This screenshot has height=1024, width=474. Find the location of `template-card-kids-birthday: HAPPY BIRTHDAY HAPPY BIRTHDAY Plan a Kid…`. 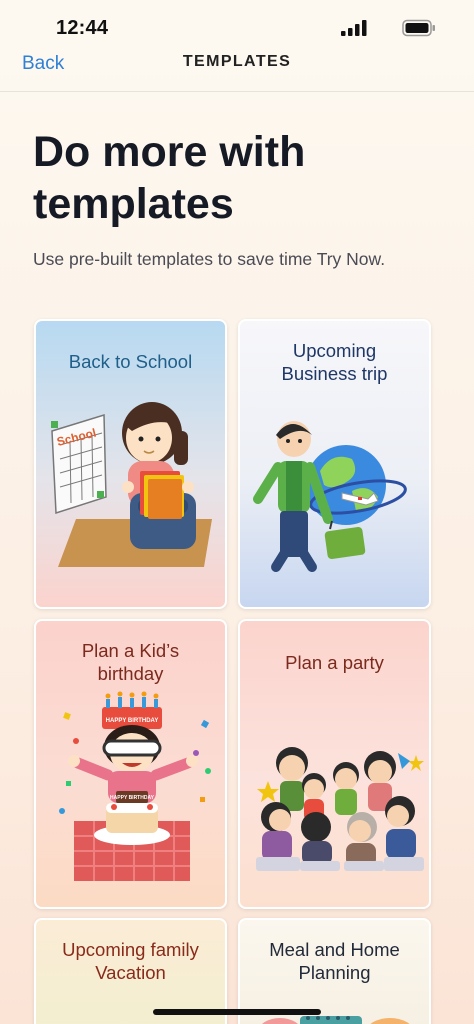

template-card-kids-birthday: HAPPY BIRTHDAY HAPPY BIRTHDAY Plan a Kid… is located at coordinates (130, 764).